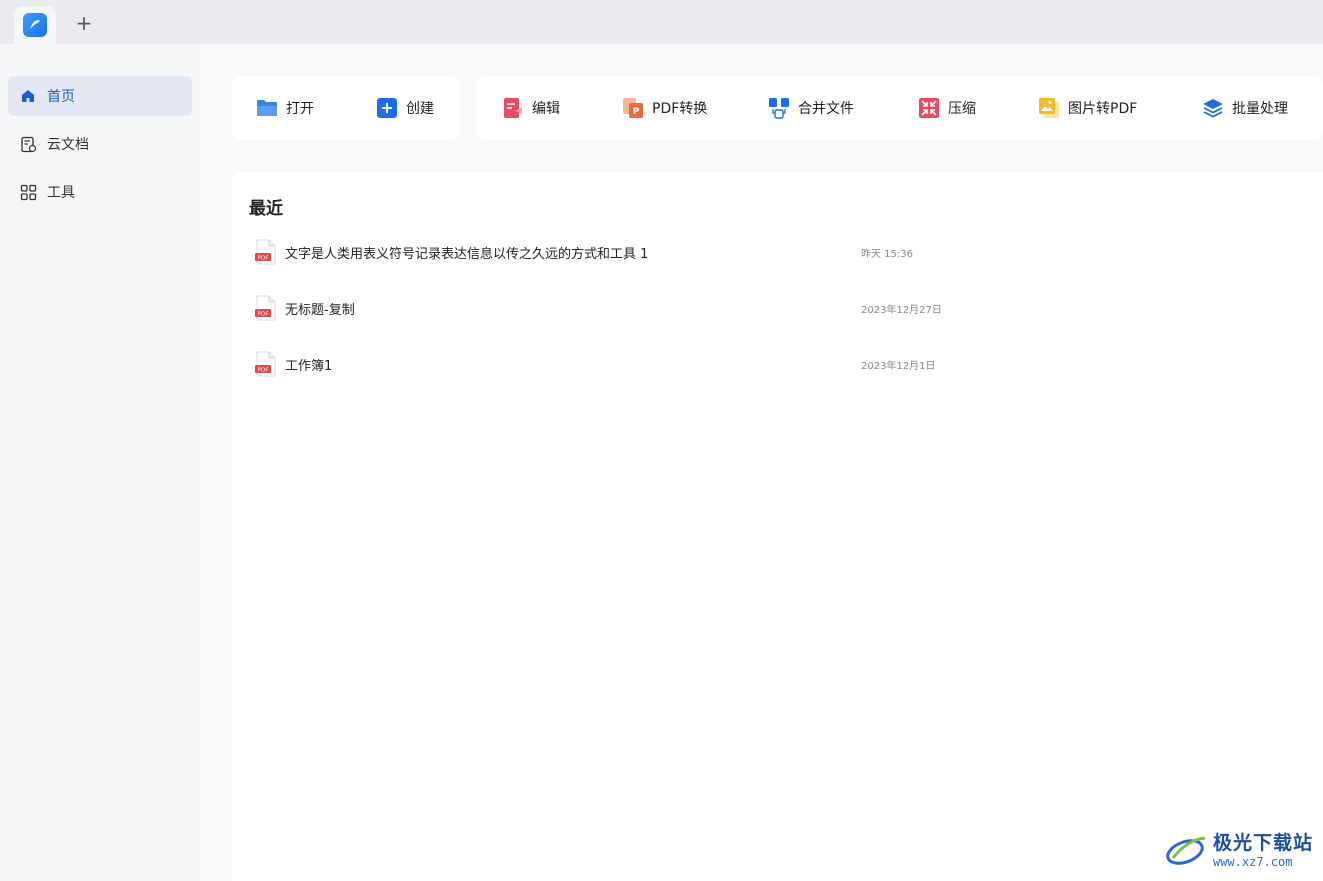 Image resolution: width=1323 pixels, height=881 pixels. What do you see at coordinates (61, 193) in the screenshot?
I see `sidebar-item-label: 工具` at bounding box center [61, 193].